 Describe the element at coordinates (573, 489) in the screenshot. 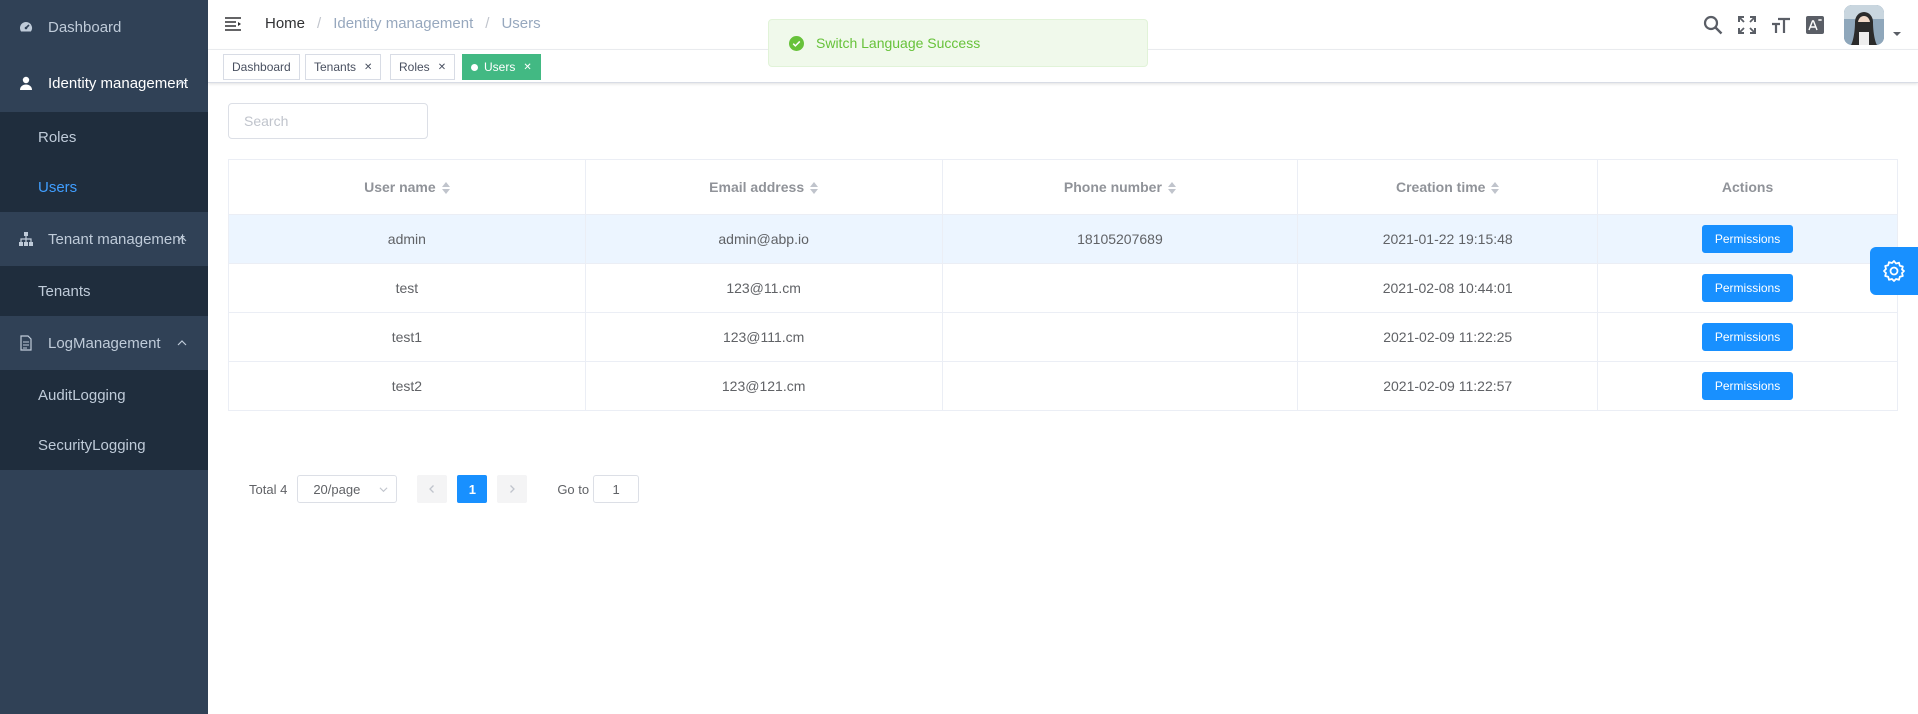

I see `goto-label: Go to` at that location.